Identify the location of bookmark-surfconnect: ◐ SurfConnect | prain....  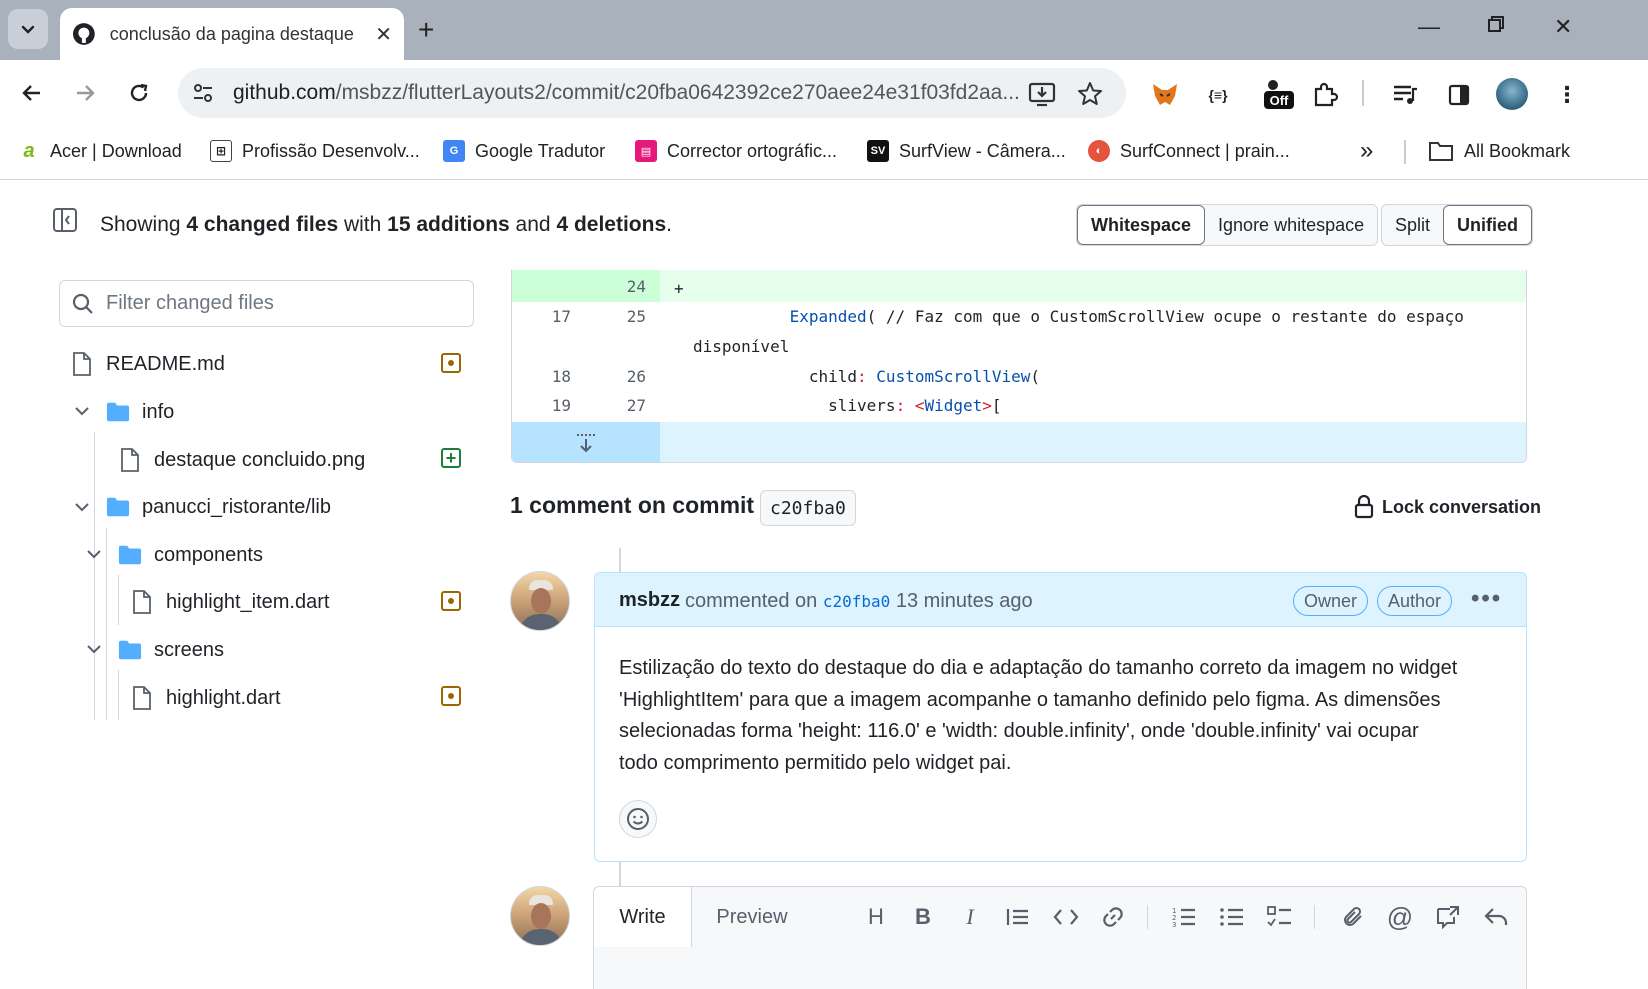
(1189, 151).